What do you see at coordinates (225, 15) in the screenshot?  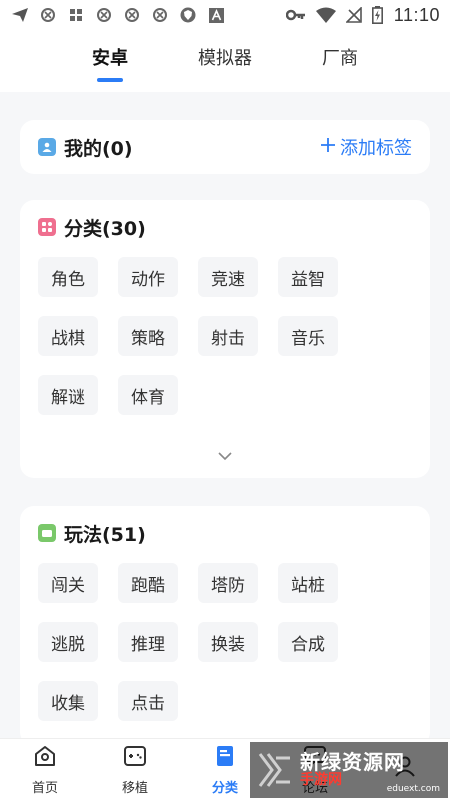 I see `status-bar: 11:10` at bounding box center [225, 15].